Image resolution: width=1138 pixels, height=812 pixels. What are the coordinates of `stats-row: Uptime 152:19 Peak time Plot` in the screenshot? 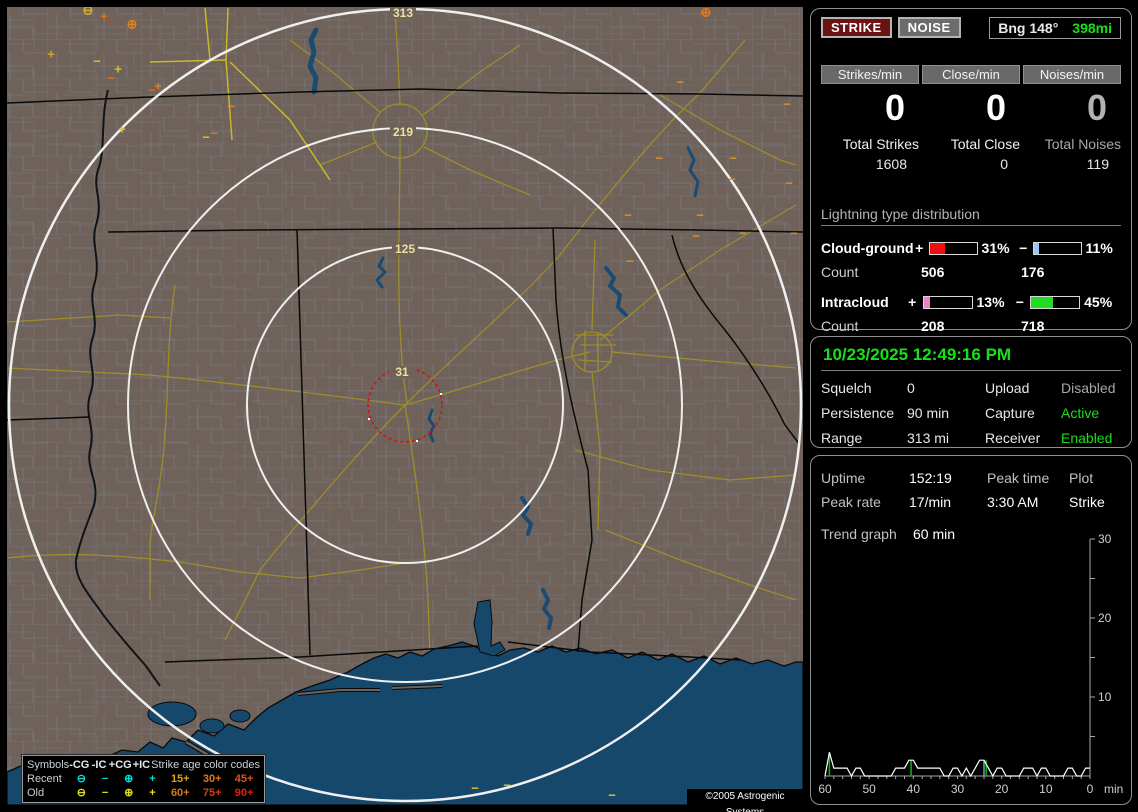 It's located at (971, 478).